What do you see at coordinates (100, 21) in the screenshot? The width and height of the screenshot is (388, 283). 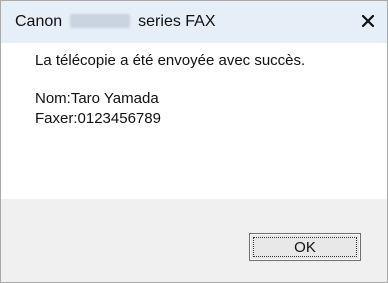 I see `redacted-model` at bounding box center [100, 21].